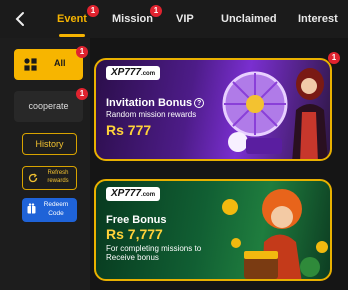 This screenshot has height=290, width=348. I want to click on redeem-code-button: Redeem Code, so click(49, 210).